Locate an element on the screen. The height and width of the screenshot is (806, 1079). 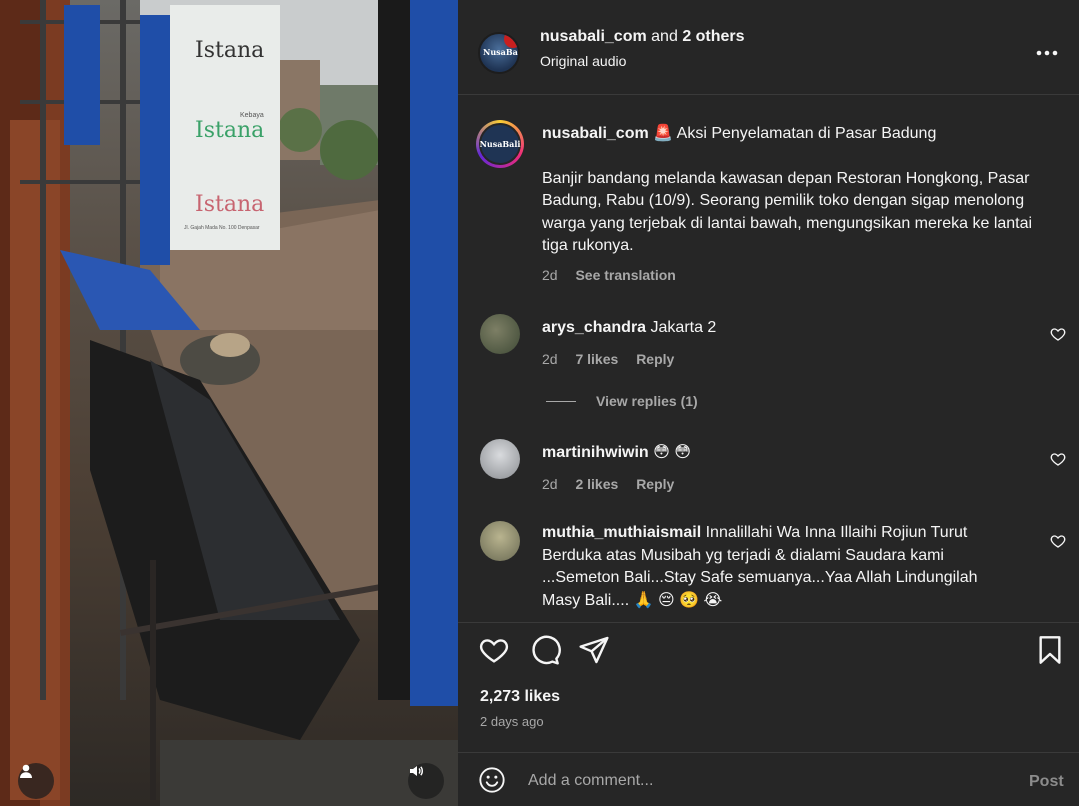
comment-likes: 7 likes is located at coordinates (596, 359).